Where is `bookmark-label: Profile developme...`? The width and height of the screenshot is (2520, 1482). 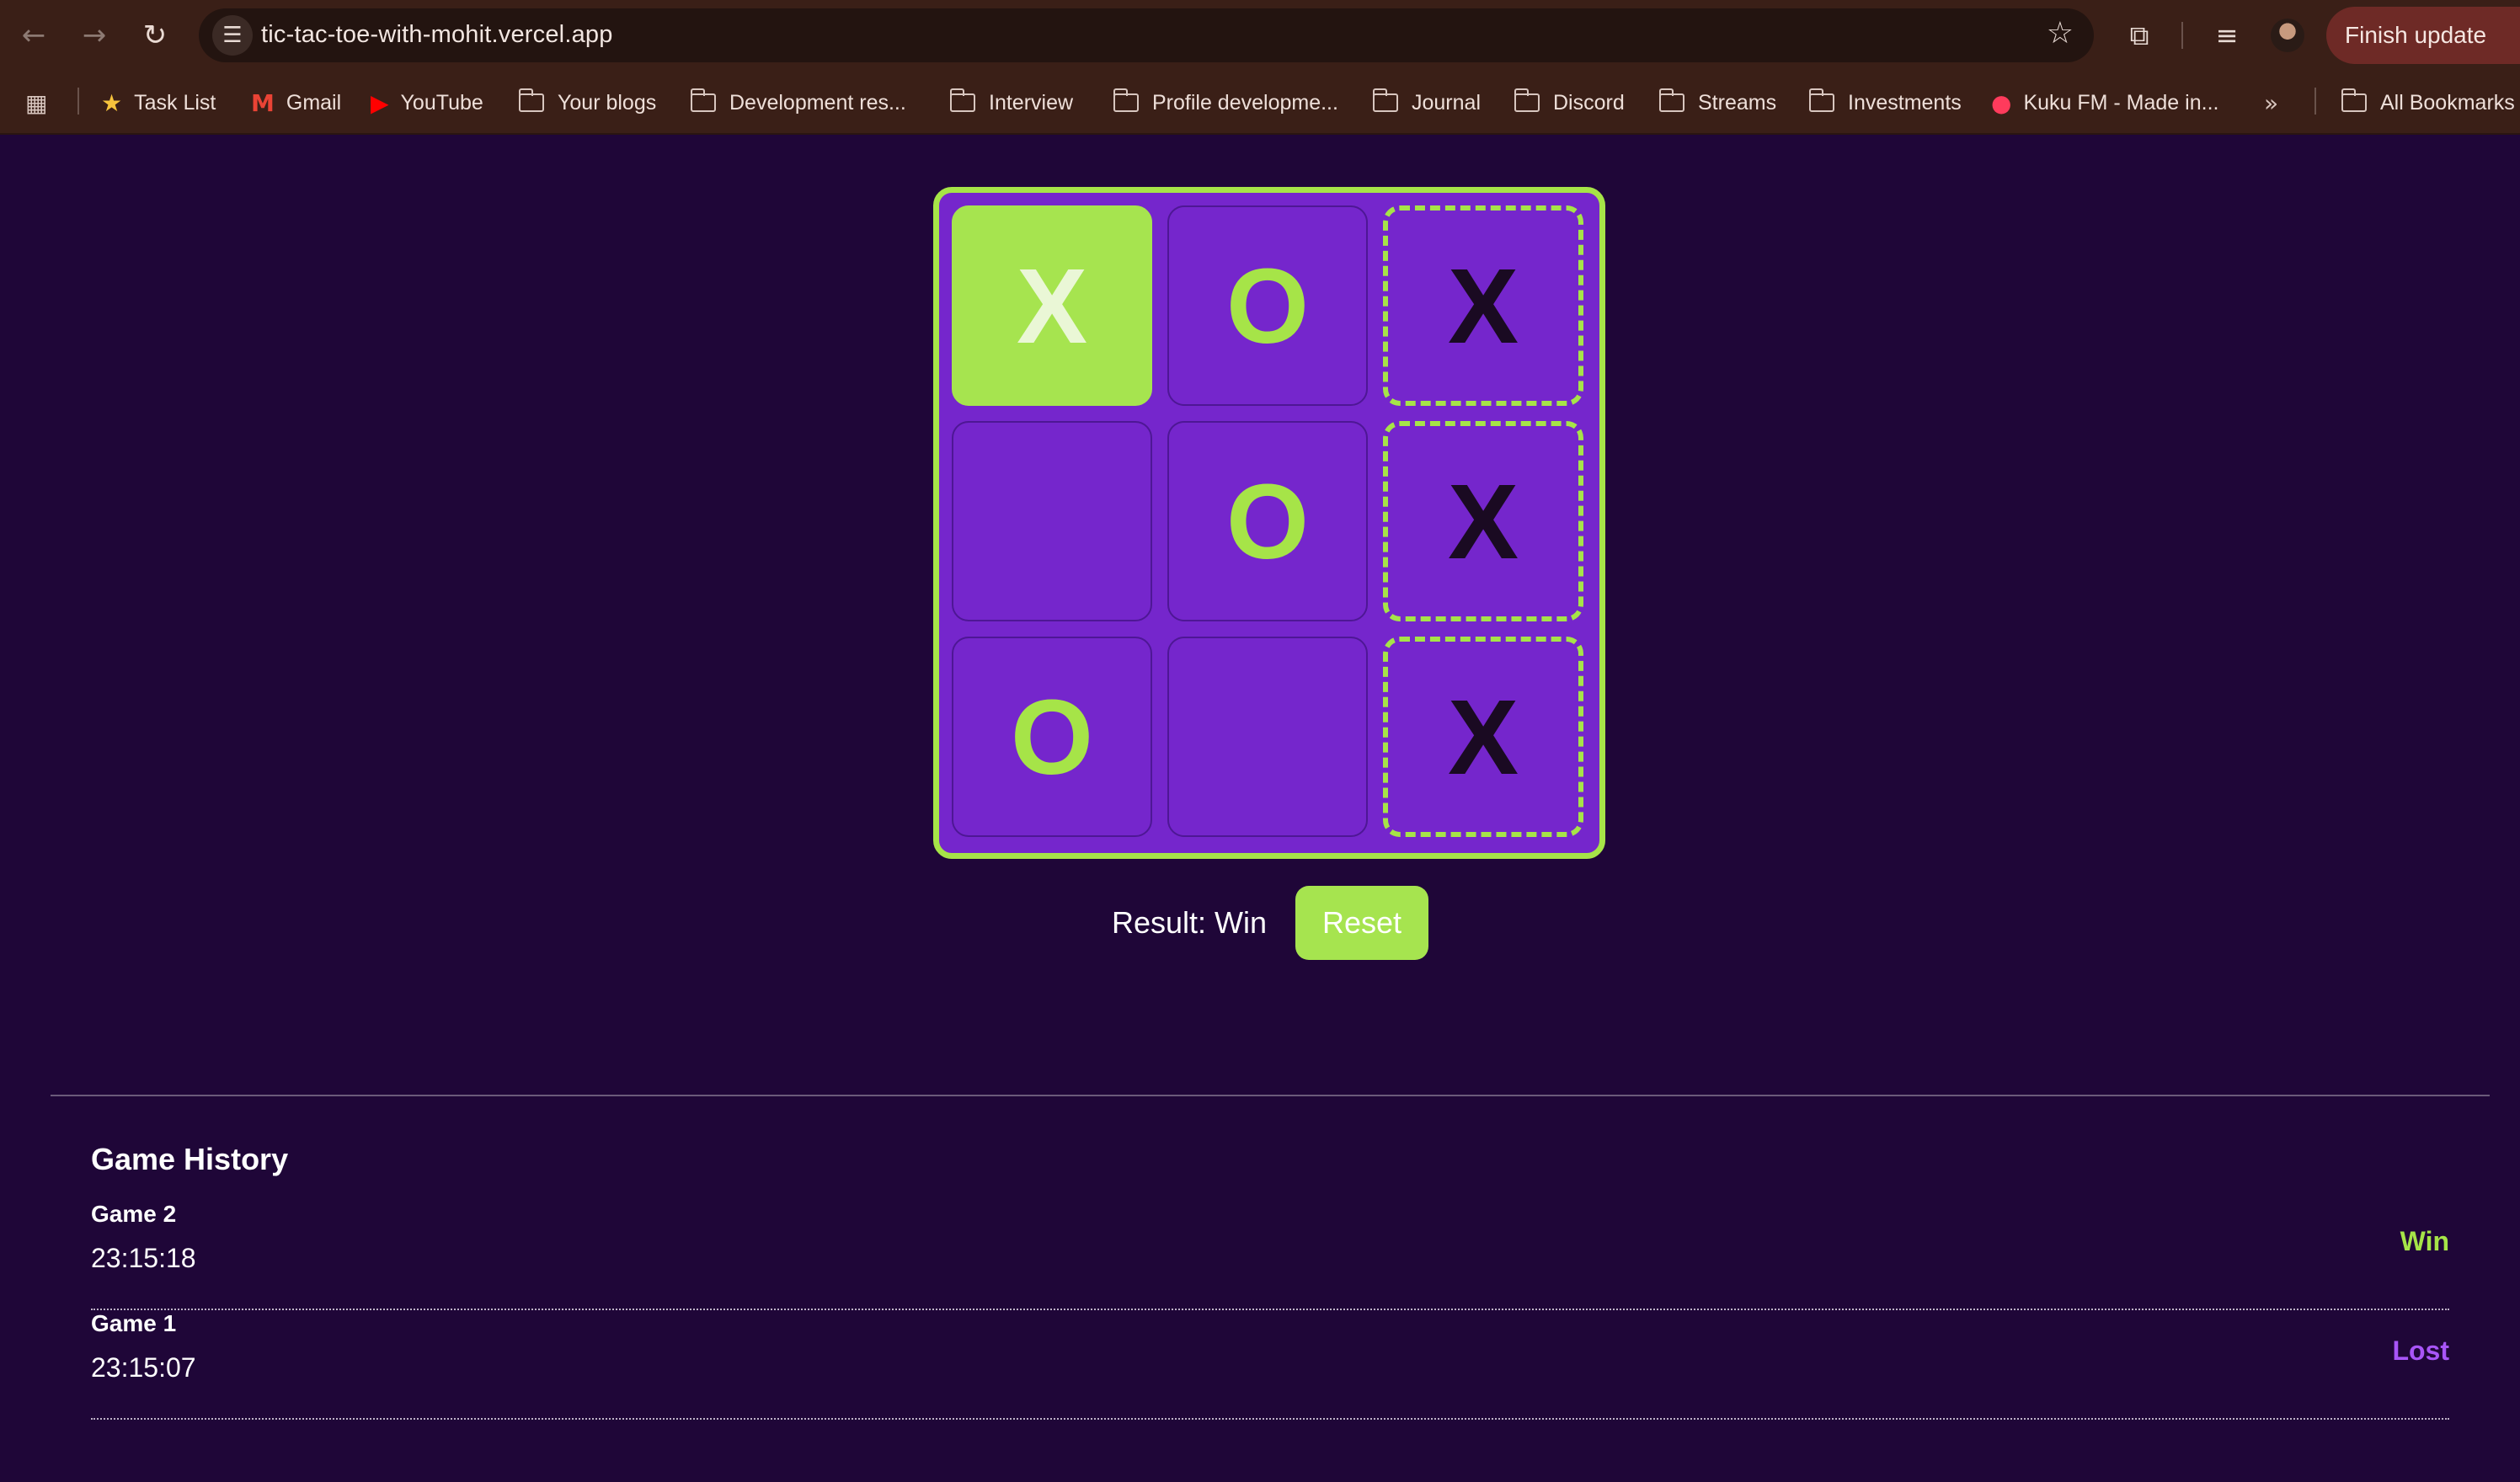 bookmark-label: Profile developme... is located at coordinates (1245, 103).